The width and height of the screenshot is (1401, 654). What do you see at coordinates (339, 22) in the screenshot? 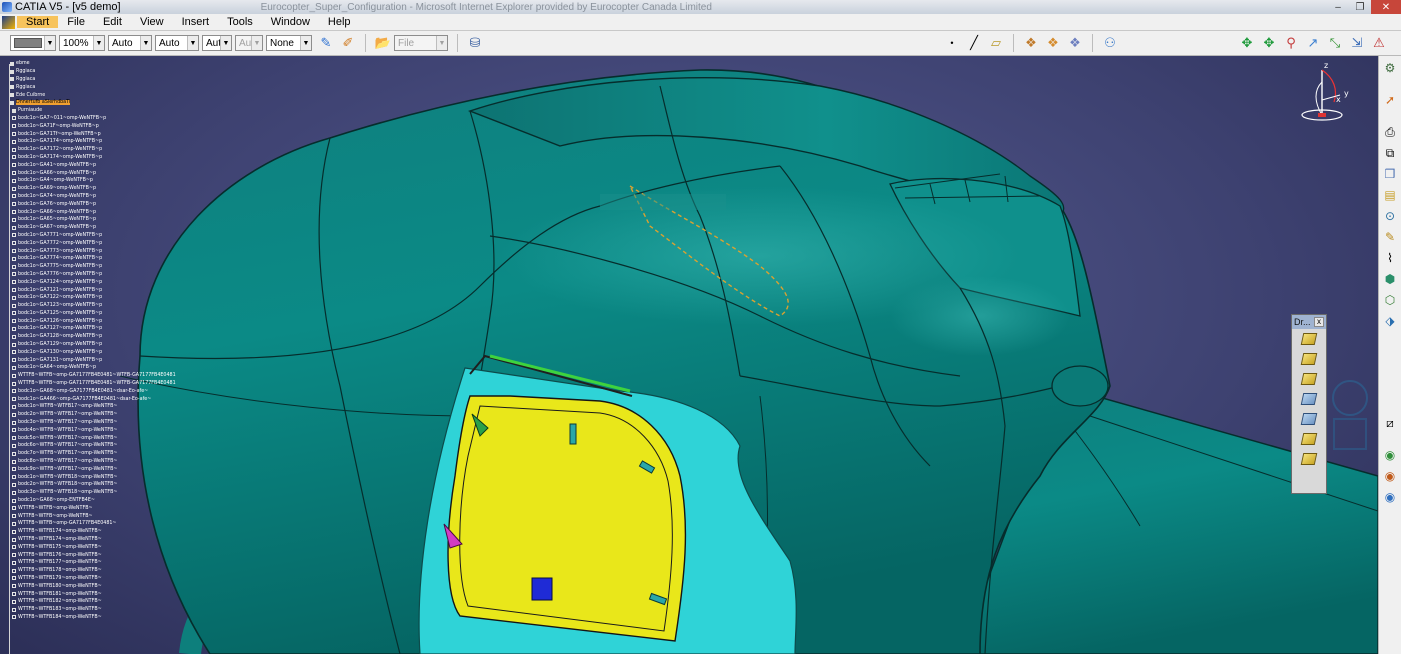
I see `menu-help: Help` at bounding box center [339, 22].